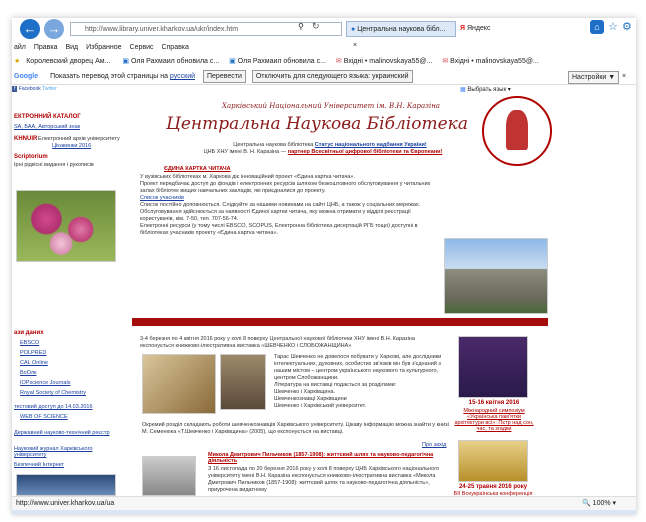 This screenshot has height=522, width=646. What do you see at coordinates (491, 29) in the screenshot?
I see `tab-yandex: Я Яндекс` at bounding box center [491, 29].